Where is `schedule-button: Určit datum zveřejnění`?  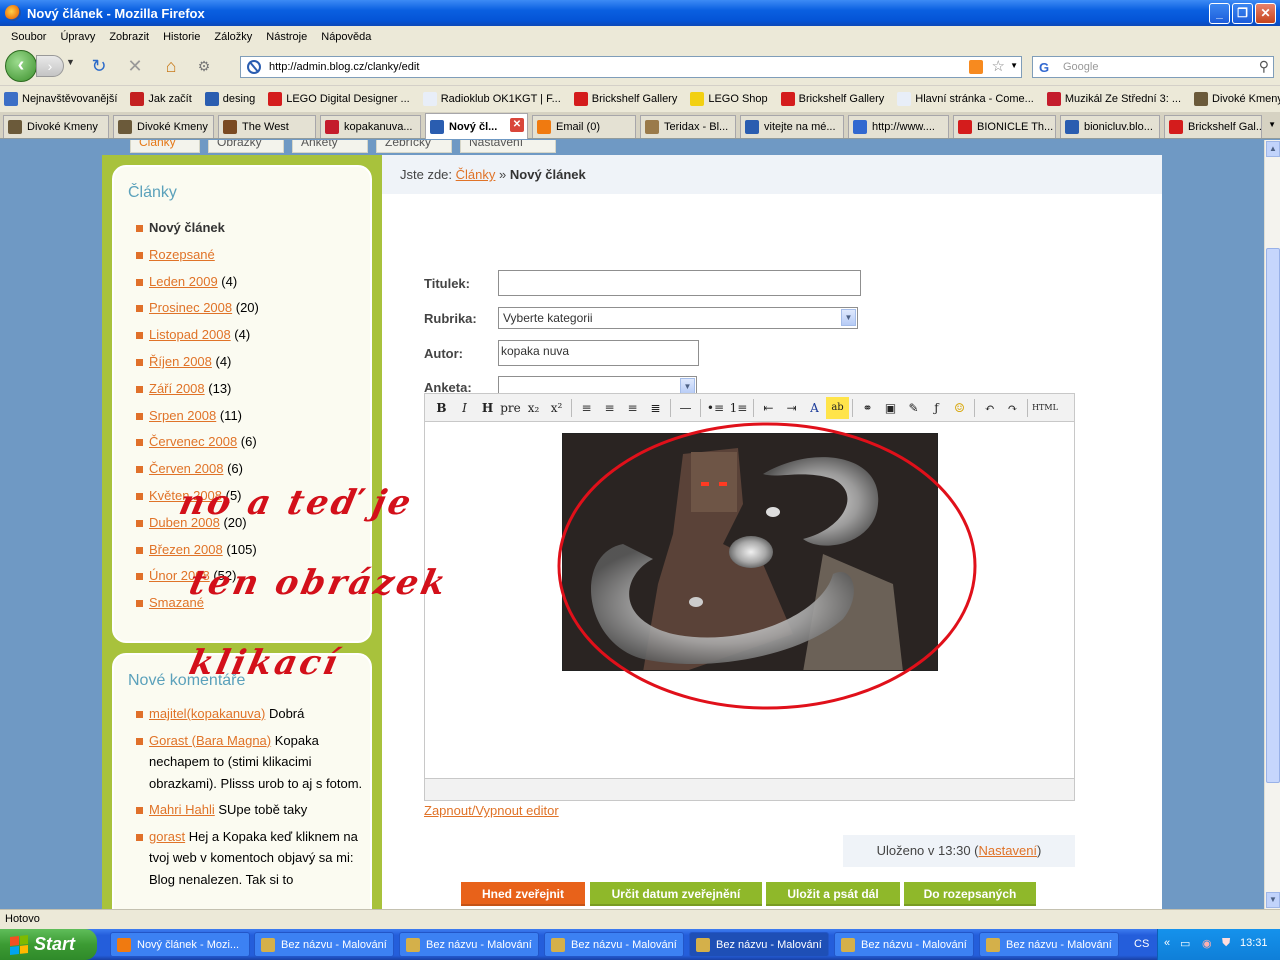
schedule-button: Určit datum zveřejnění is located at coordinates (676, 894).